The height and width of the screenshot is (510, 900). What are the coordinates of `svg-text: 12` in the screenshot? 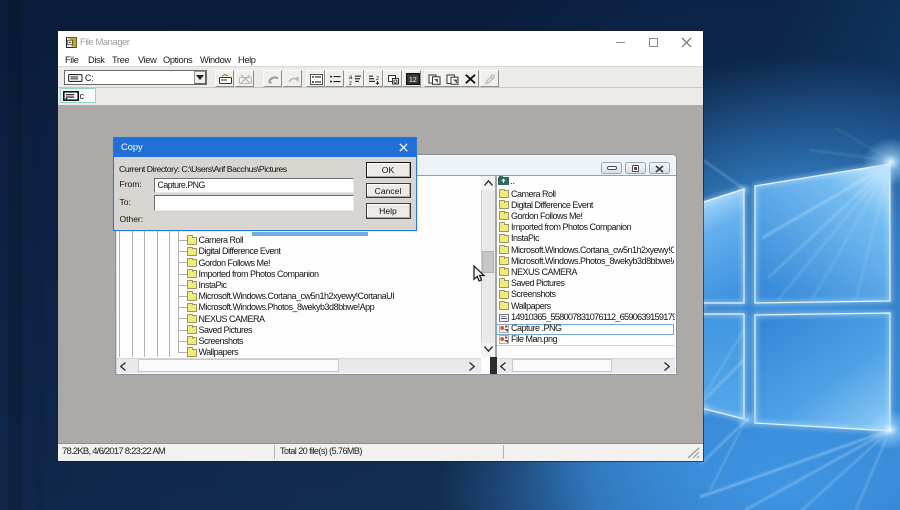 It's located at (413, 80).